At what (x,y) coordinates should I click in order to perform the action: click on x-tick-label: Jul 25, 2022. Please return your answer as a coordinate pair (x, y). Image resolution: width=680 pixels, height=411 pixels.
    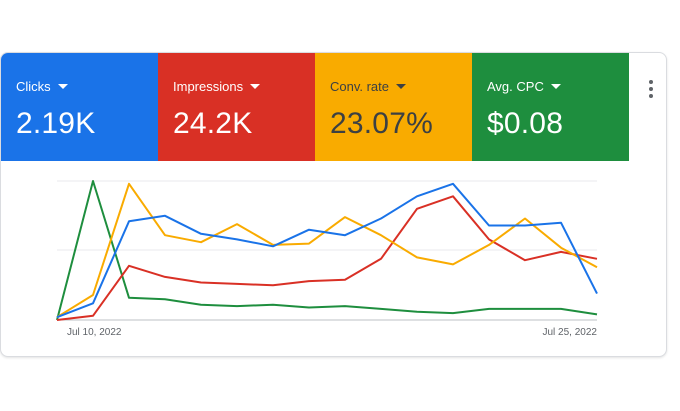
    Looking at the image, I should click on (570, 332).